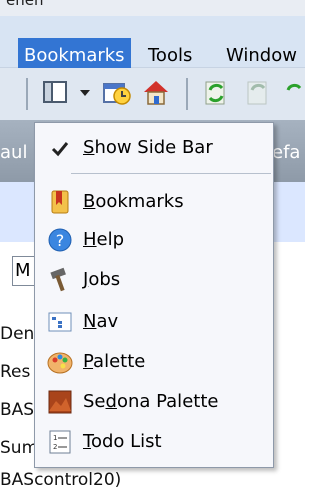 This screenshot has height=490, width=320. I want to click on window-title-strip: enen, so click(152, 8).